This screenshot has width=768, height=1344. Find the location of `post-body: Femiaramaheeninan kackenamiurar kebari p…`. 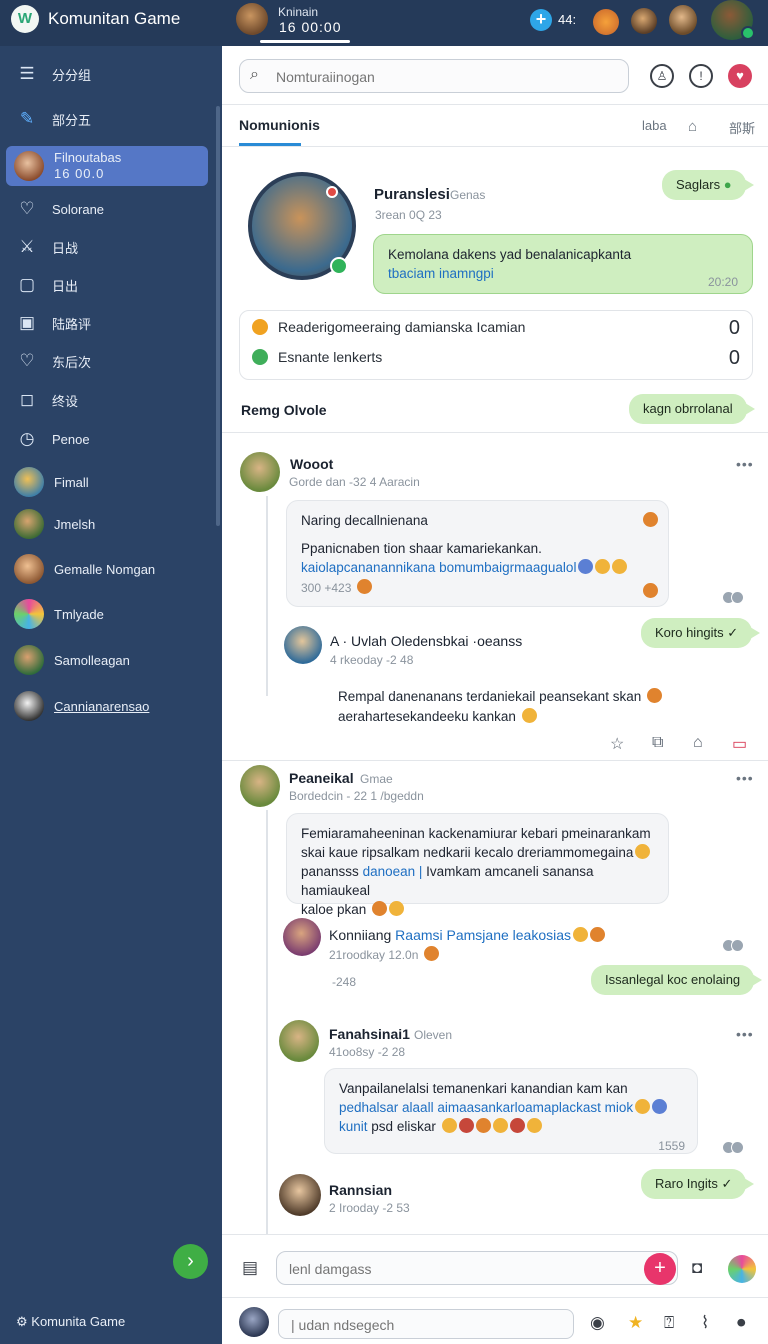

post-body: Femiaramaheeninan kackenamiurar kebari p… is located at coordinates (477, 865).